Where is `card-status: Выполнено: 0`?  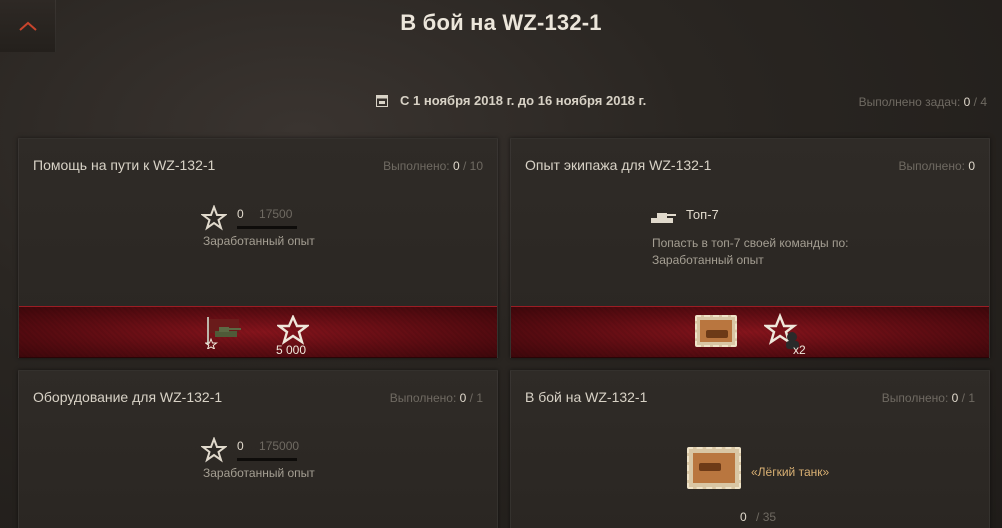 card-status: Выполнено: 0 is located at coordinates (936, 166).